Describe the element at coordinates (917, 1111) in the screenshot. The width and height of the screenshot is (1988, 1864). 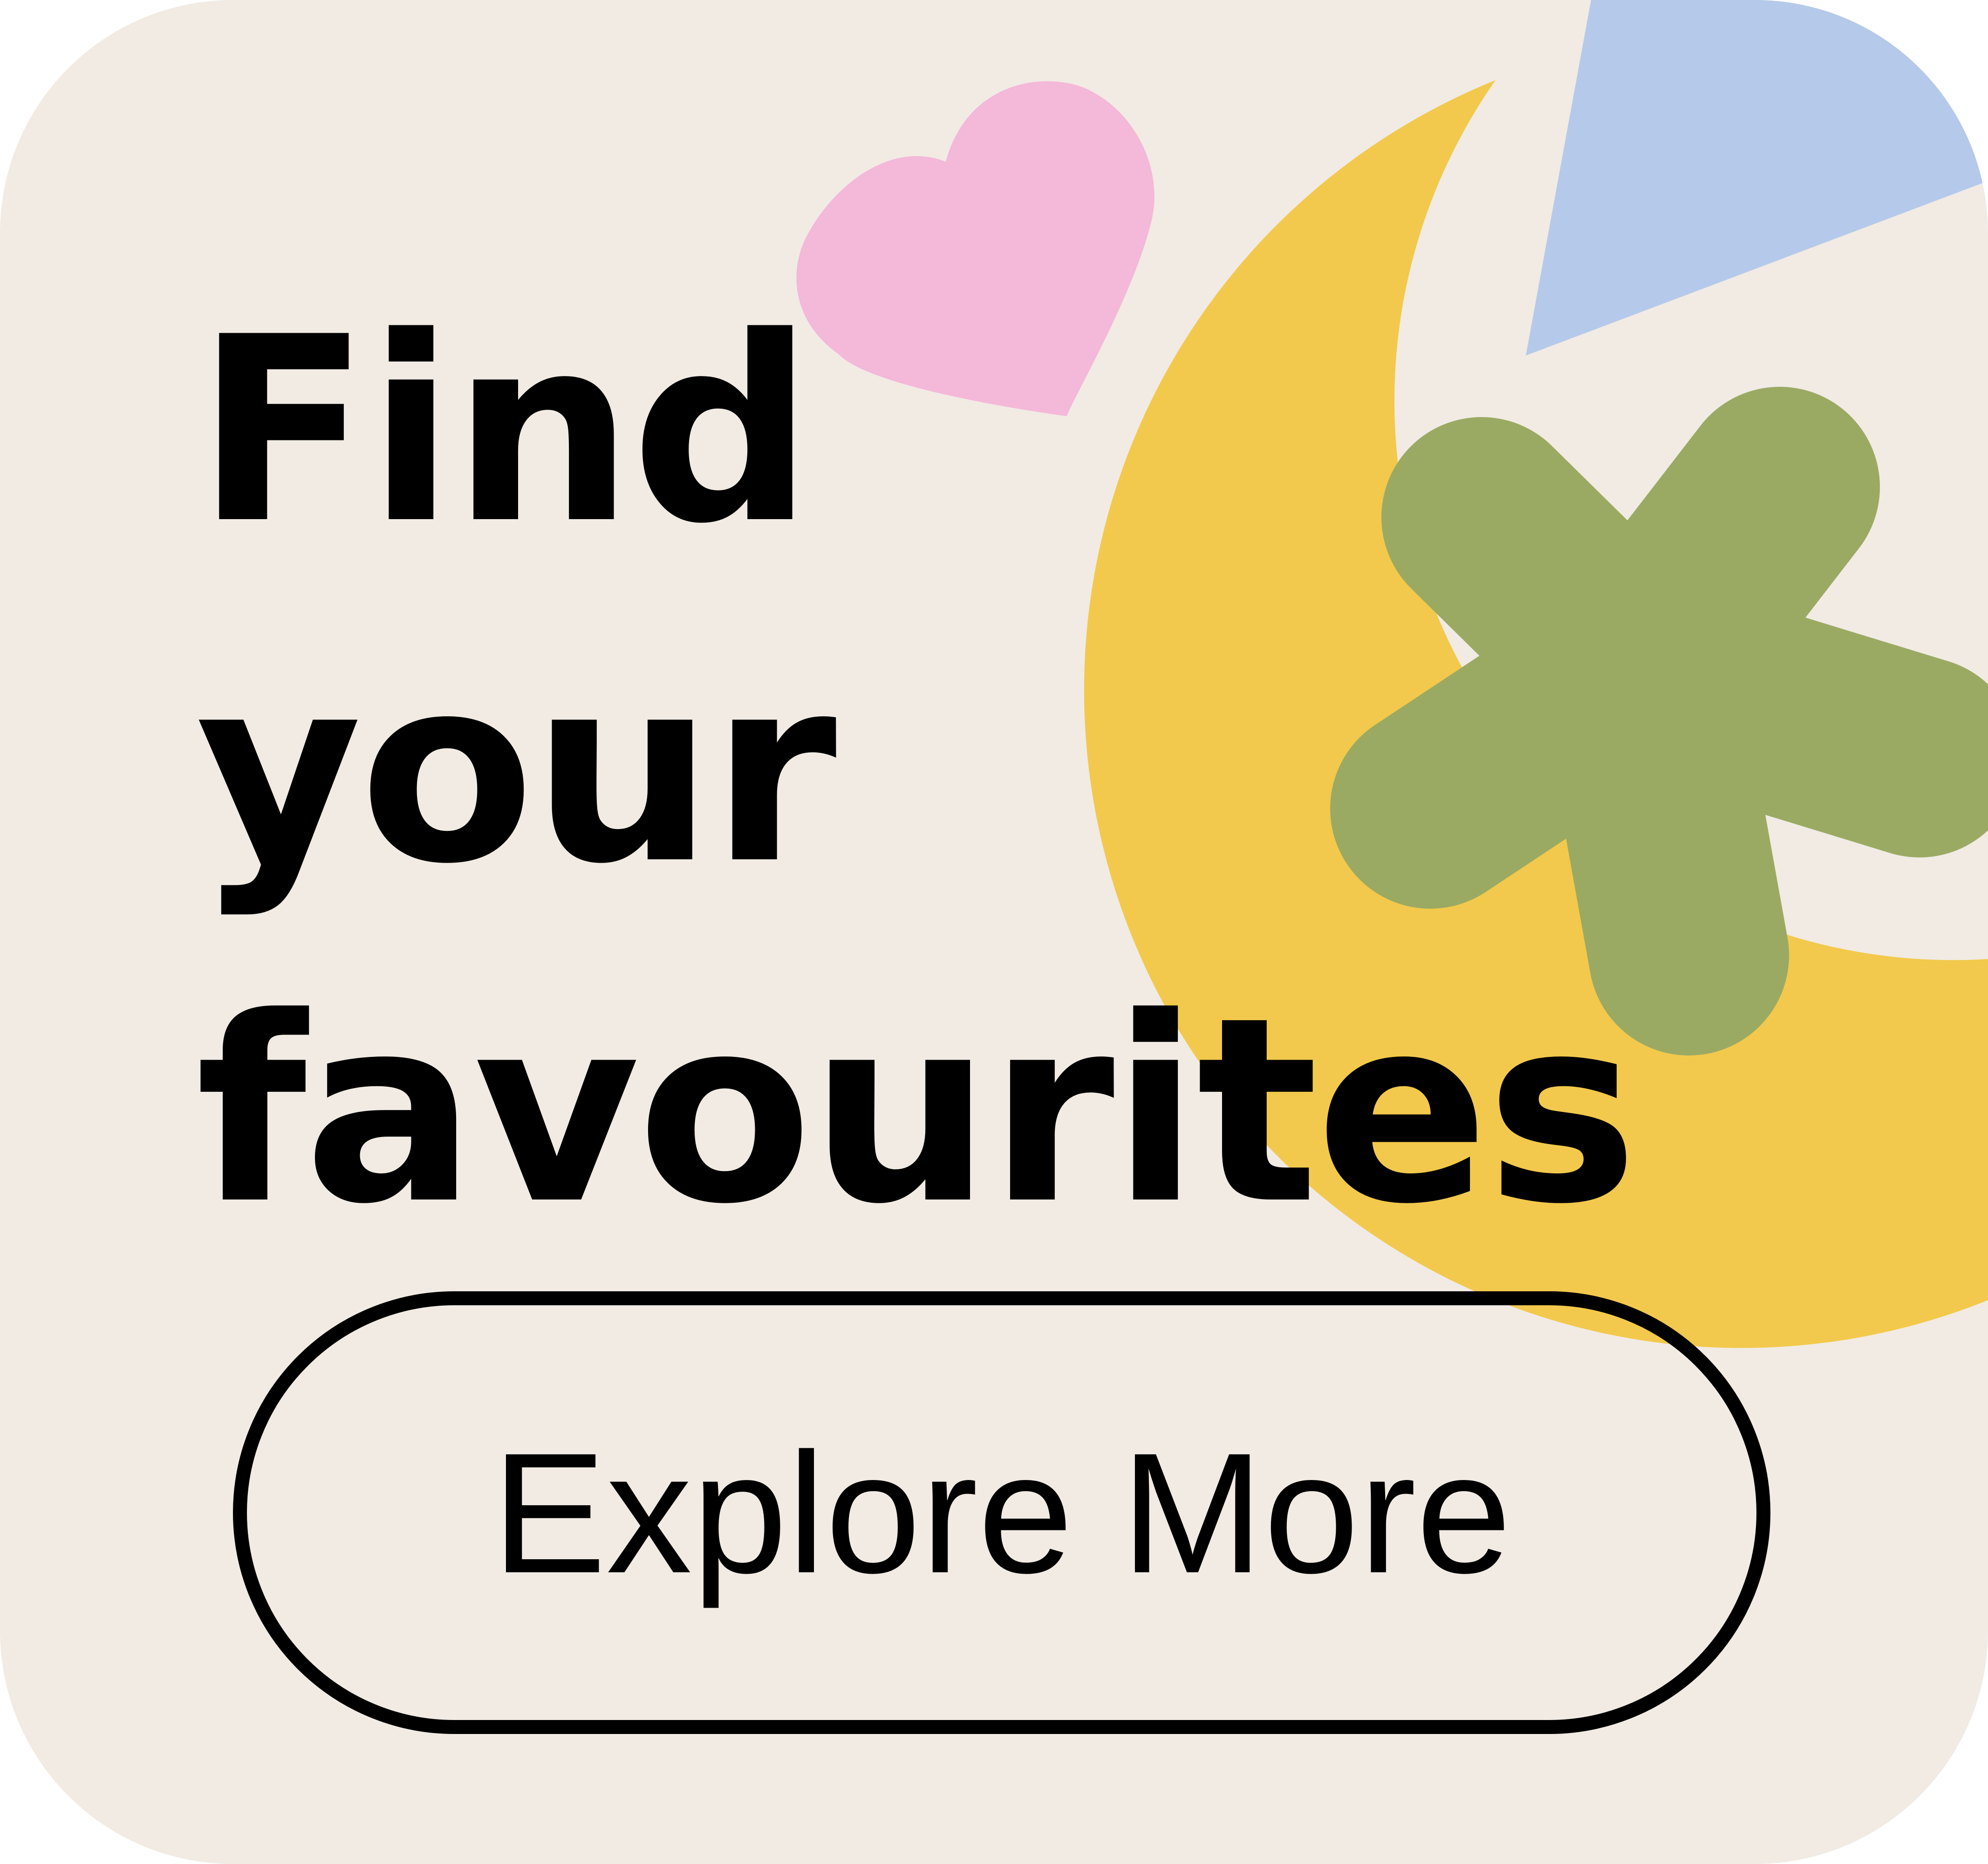
I see `headline-line-3: favourites` at that location.